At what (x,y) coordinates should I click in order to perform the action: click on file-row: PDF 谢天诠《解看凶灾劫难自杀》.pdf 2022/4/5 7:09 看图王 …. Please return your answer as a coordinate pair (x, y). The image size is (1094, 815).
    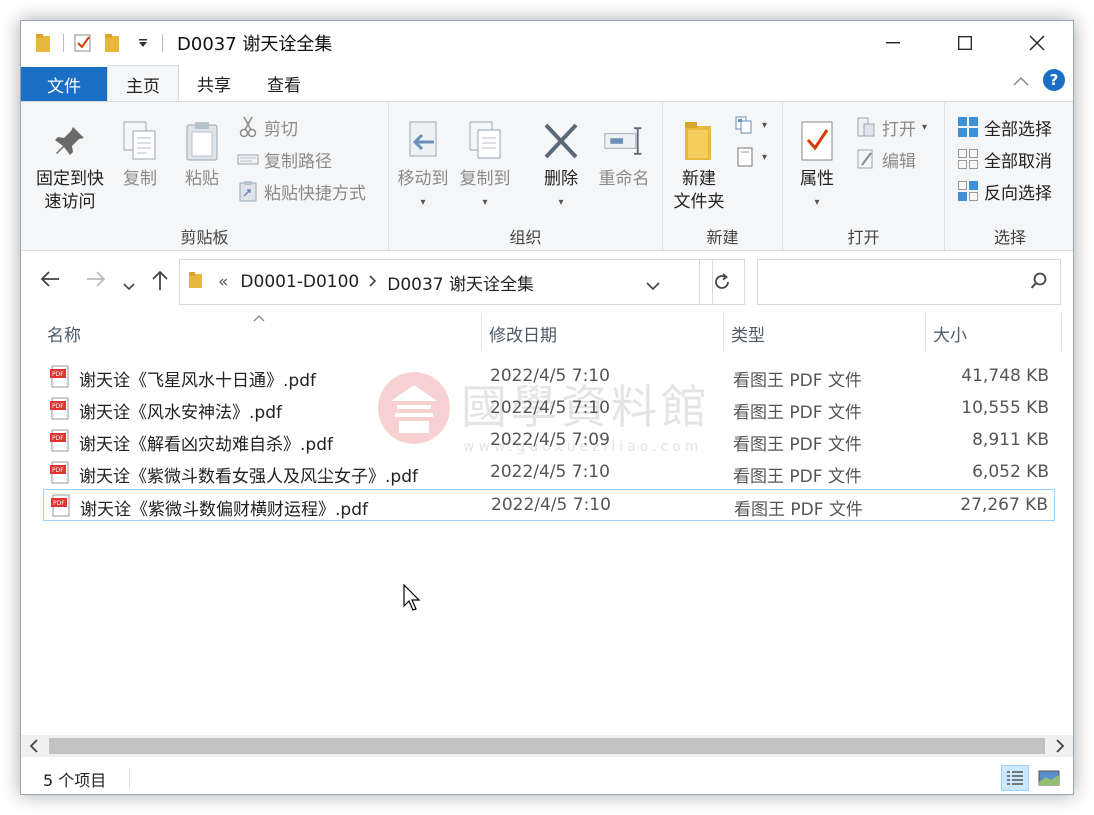
    Looking at the image, I should click on (549, 441).